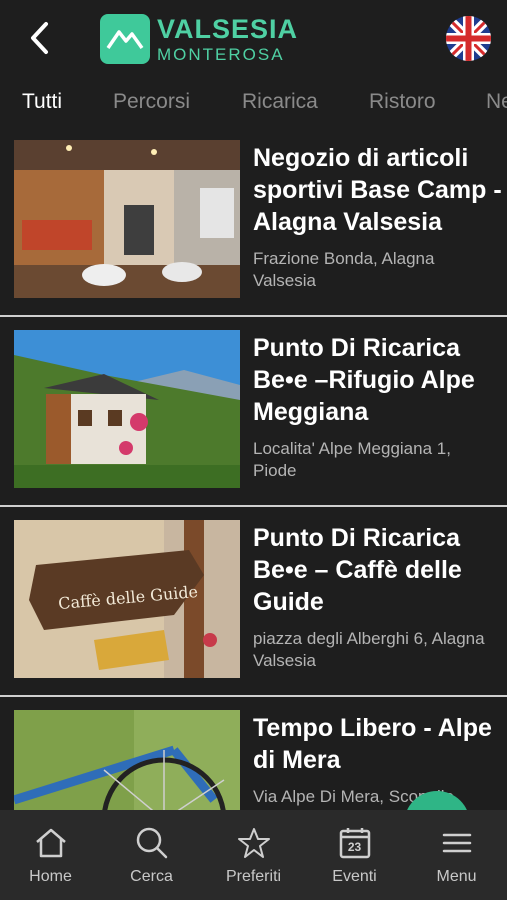 This screenshot has height=900, width=507. What do you see at coordinates (50, 876) in the screenshot?
I see `nav-label: Home` at bounding box center [50, 876].